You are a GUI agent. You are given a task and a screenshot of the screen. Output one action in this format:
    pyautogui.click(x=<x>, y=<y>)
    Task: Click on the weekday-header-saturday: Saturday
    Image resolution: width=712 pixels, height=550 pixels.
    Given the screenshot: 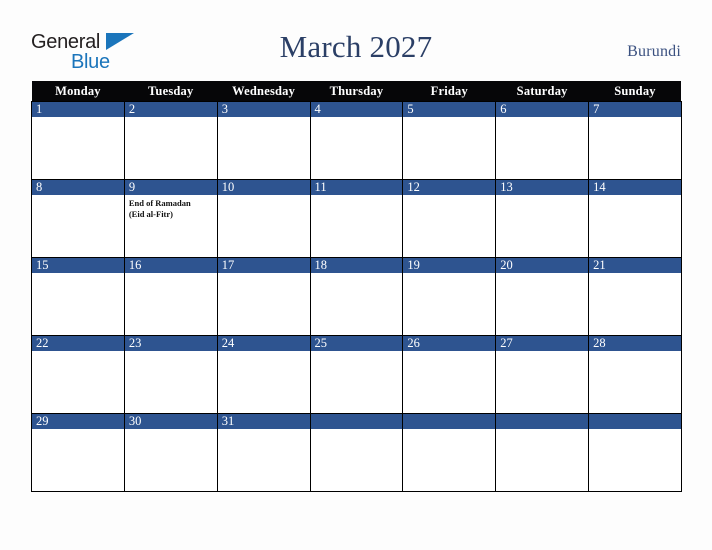 What is the action you would take?
    pyautogui.click(x=542, y=91)
    